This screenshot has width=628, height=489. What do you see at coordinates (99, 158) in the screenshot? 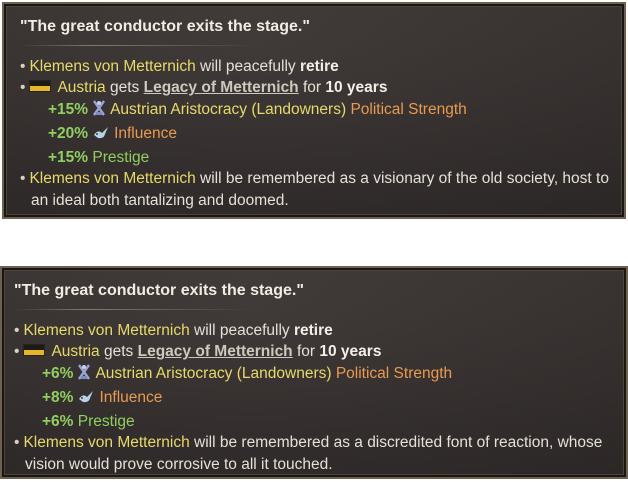
I see `effect-prestige: +15% Prestige` at bounding box center [99, 158].